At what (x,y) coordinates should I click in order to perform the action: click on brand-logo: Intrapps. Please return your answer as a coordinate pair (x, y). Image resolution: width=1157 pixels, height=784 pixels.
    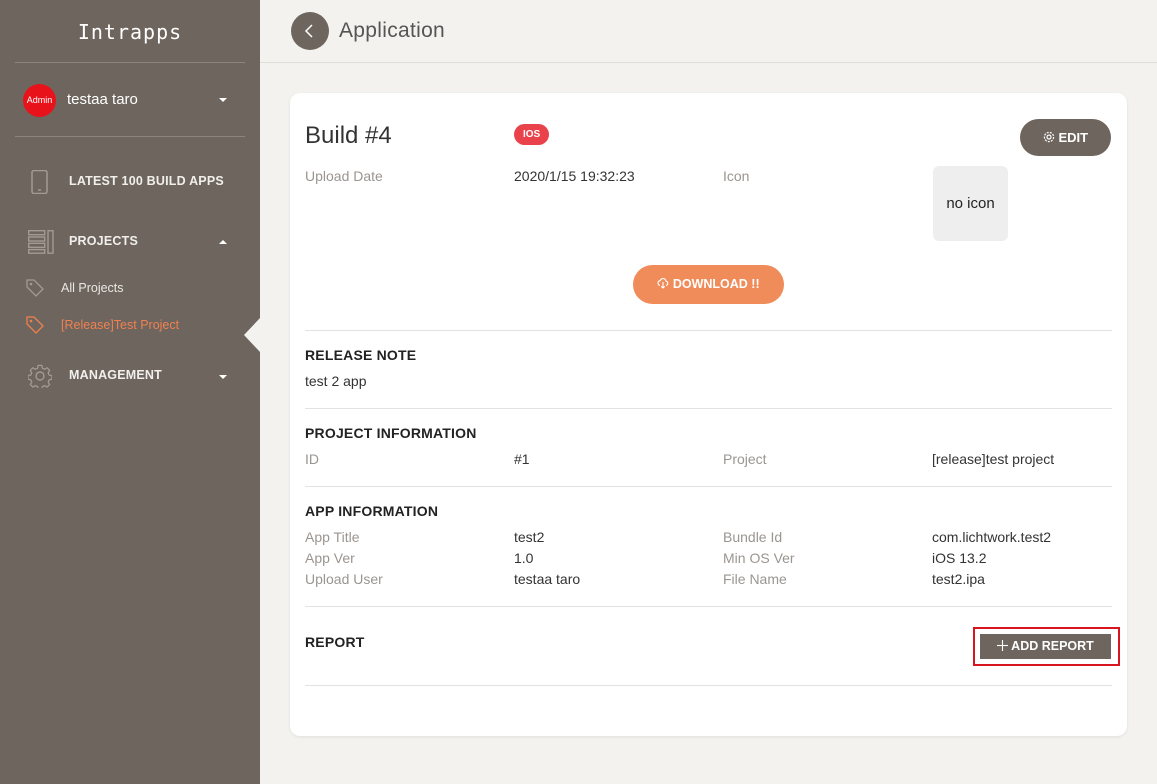
    Looking at the image, I should click on (130, 31).